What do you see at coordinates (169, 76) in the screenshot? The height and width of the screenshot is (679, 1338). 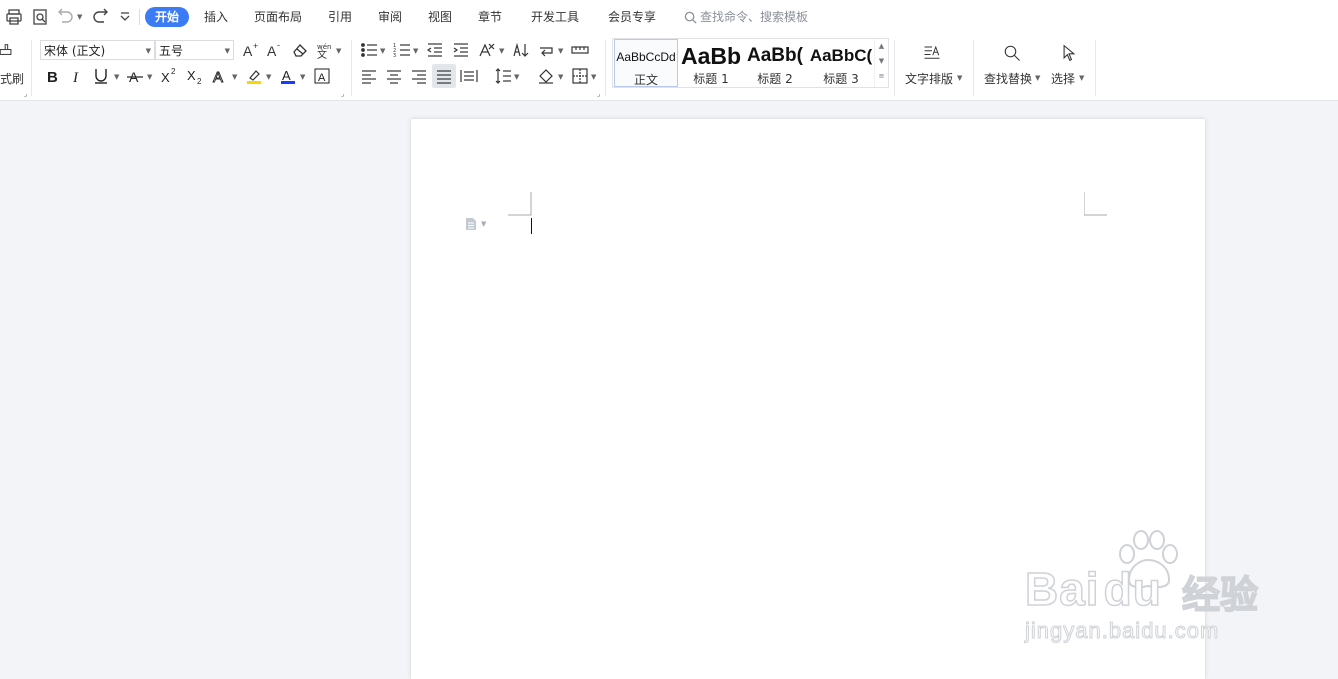 I see `superscript-button: X2` at bounding box center [169, 76].